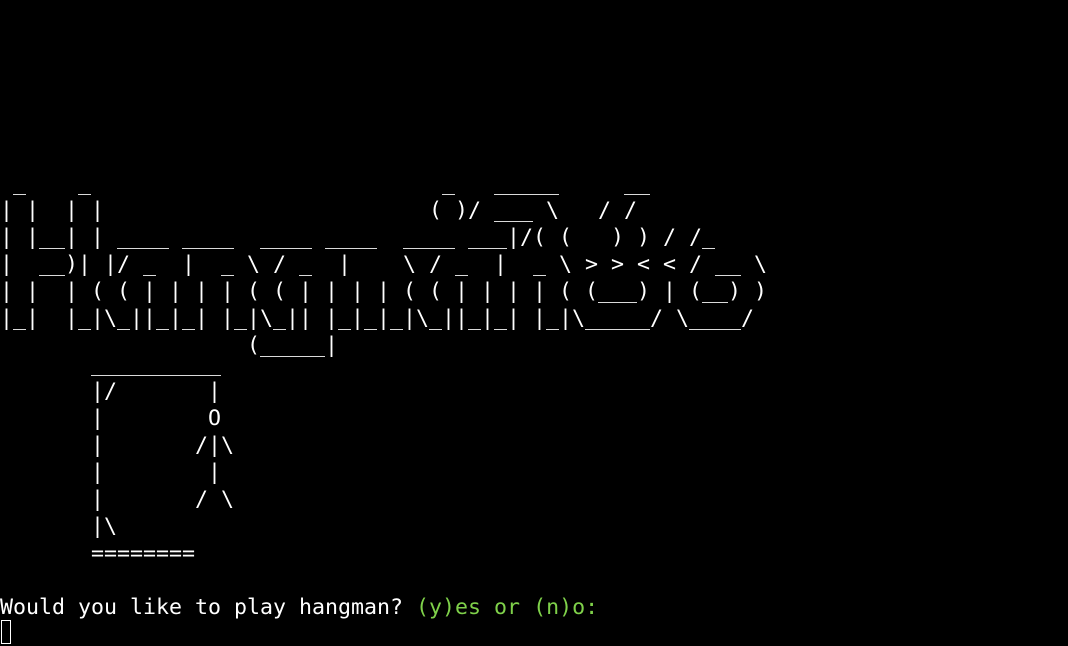 This screenshot has height=646, width=1068. Describe the element at coordinates (566, 607) in the screenshot. I see `no-option: (n)o:` at that location.